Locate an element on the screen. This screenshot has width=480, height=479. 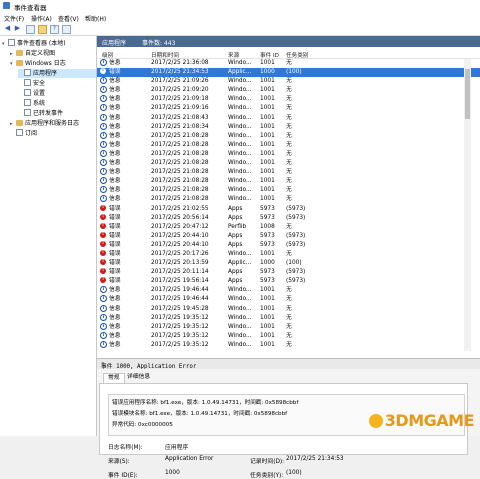
tree-item: ▸ 自定义视图 is located at coordinates (53, 53).